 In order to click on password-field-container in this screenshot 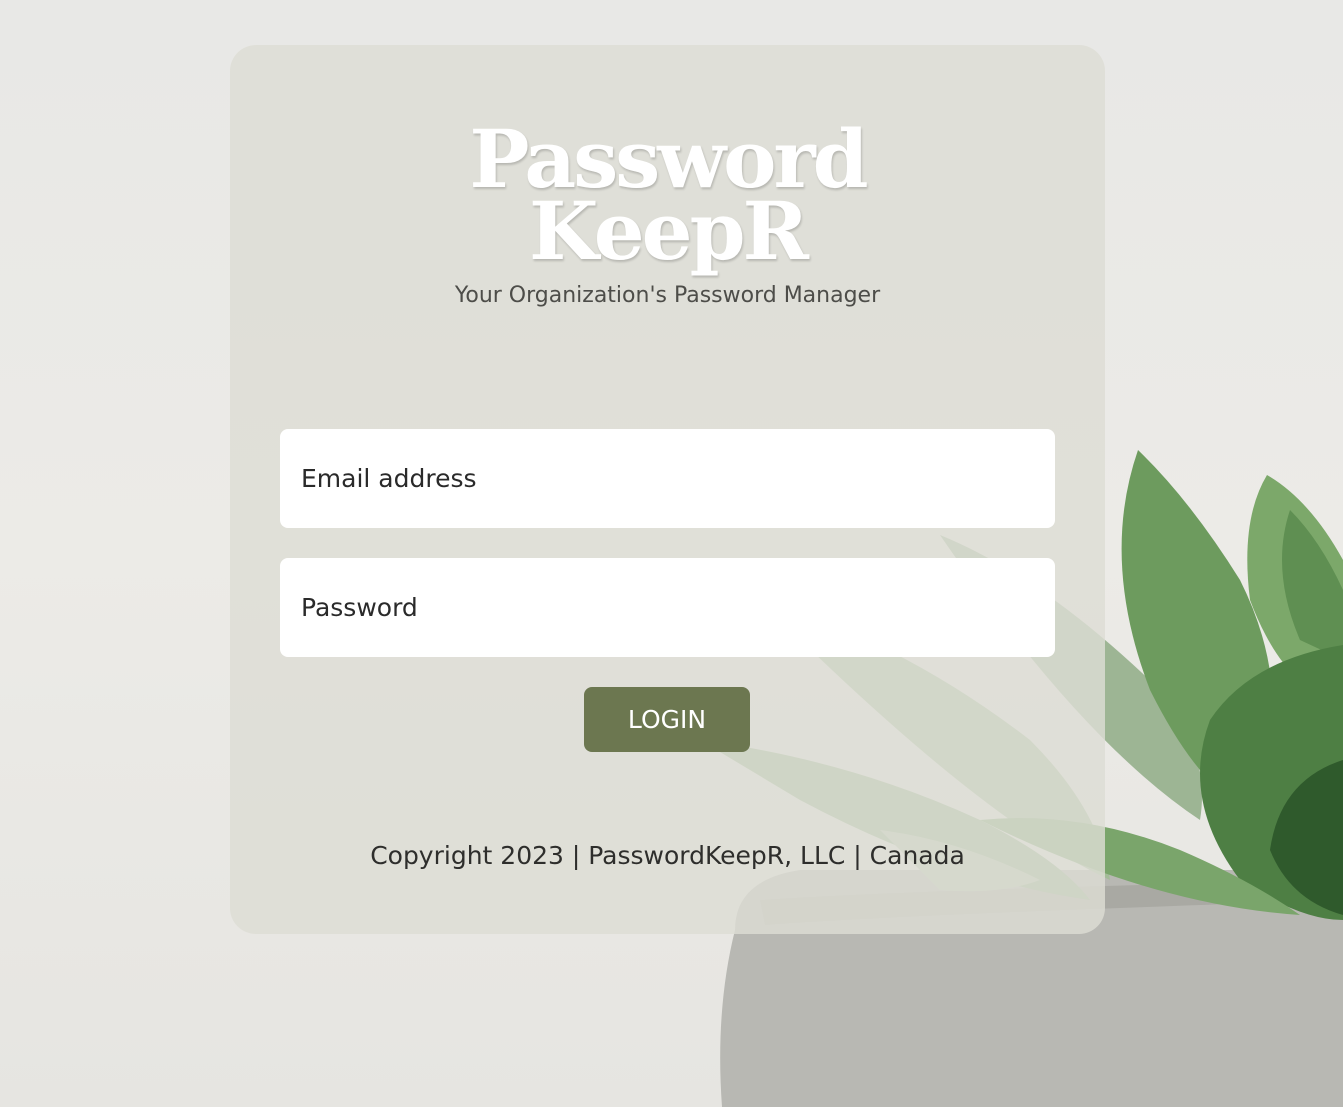, I will do `click(667, 607)`.